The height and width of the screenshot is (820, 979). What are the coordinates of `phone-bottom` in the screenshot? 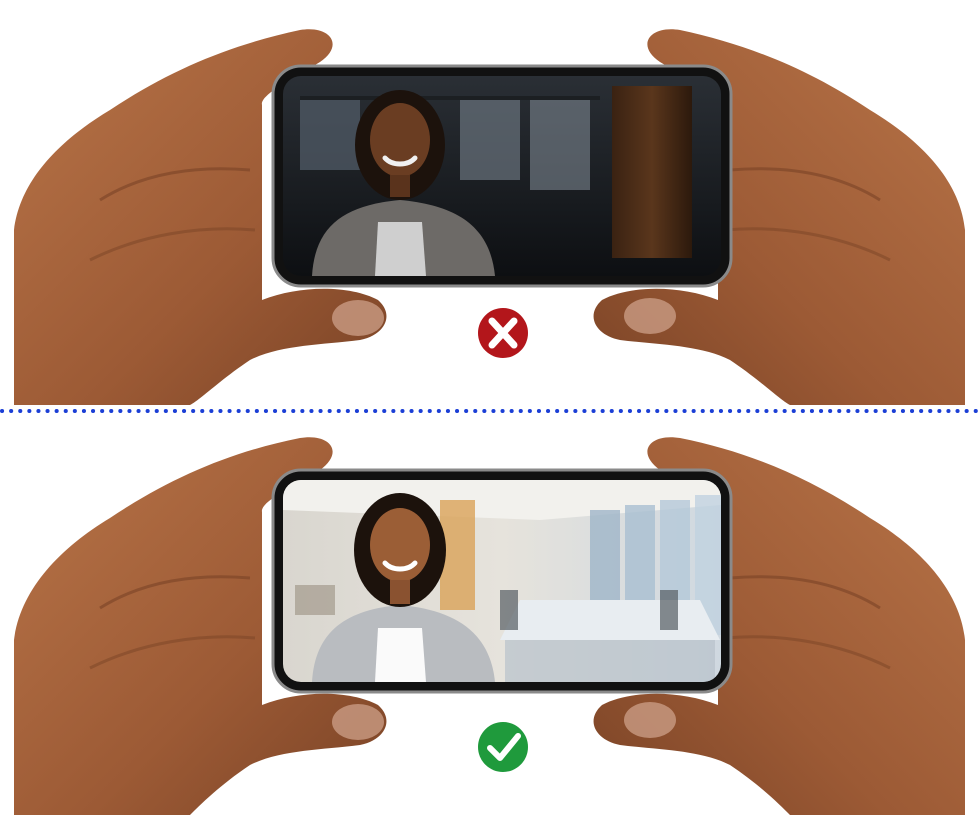 It's located at (502, 581).